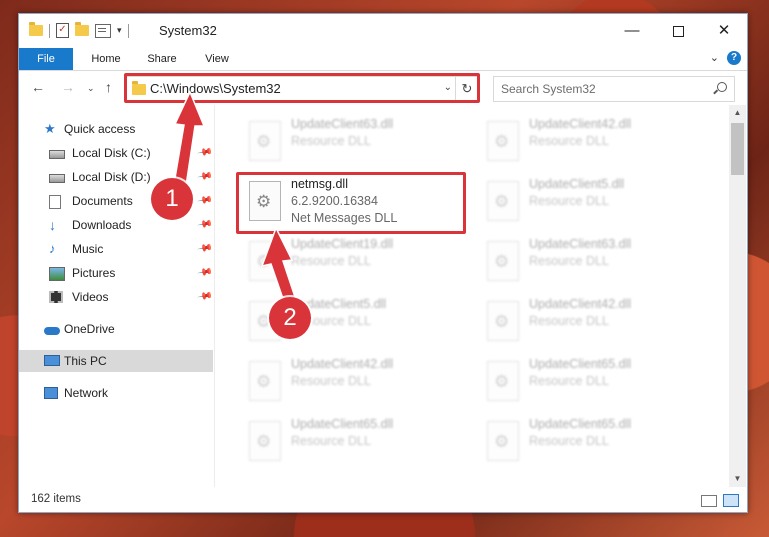 This screenshot has width=769, height=537. Describe the element at coordinates (217, 59) in the screenshot. I see `tab-view: View` at that location.